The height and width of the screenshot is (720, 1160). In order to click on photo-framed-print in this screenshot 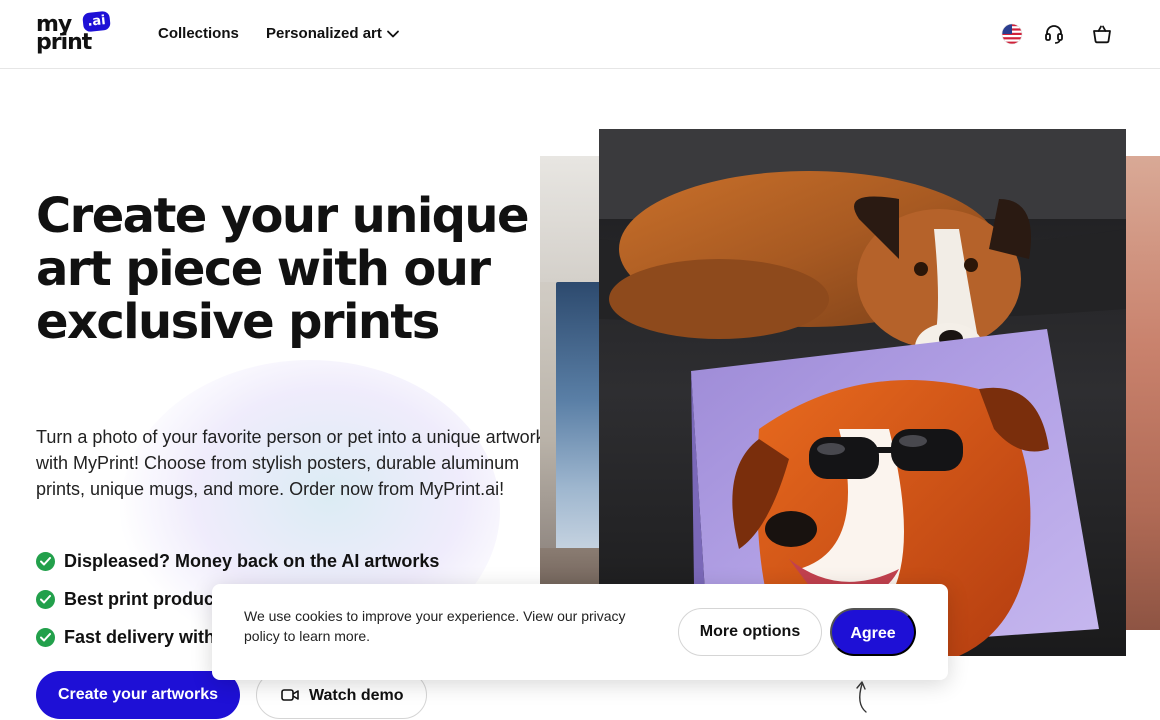, I will do `click(579, 430)`.